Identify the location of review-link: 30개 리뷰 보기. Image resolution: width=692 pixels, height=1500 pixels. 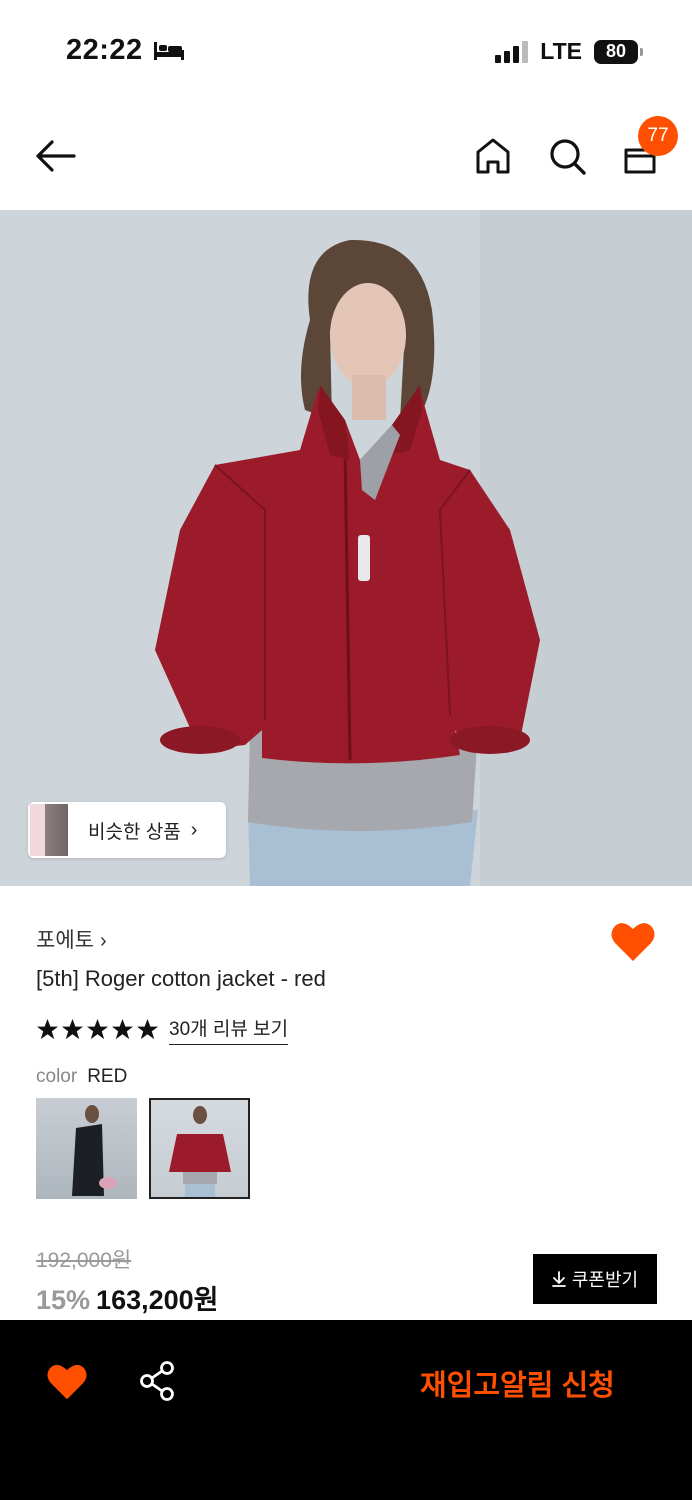
(229, 1029).